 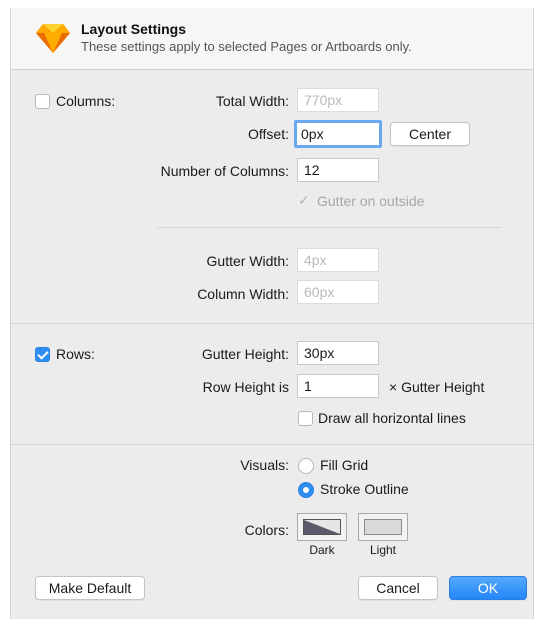 I want to click on row-height-field: 1, so click(x=338, y=386).